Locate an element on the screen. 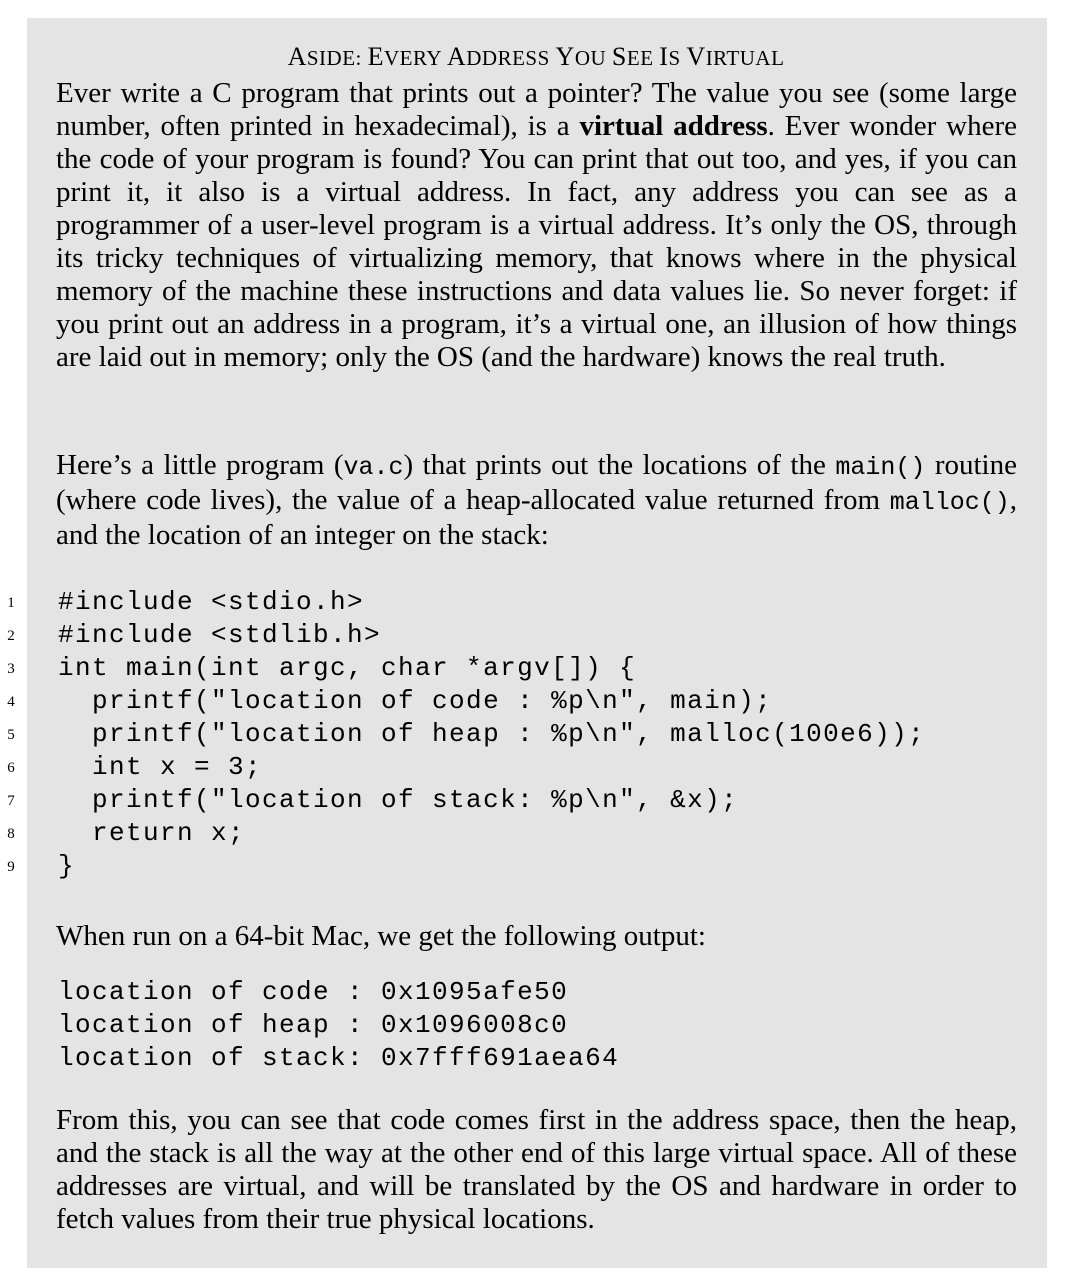  code-text: } is located at coordinates (67, 866).